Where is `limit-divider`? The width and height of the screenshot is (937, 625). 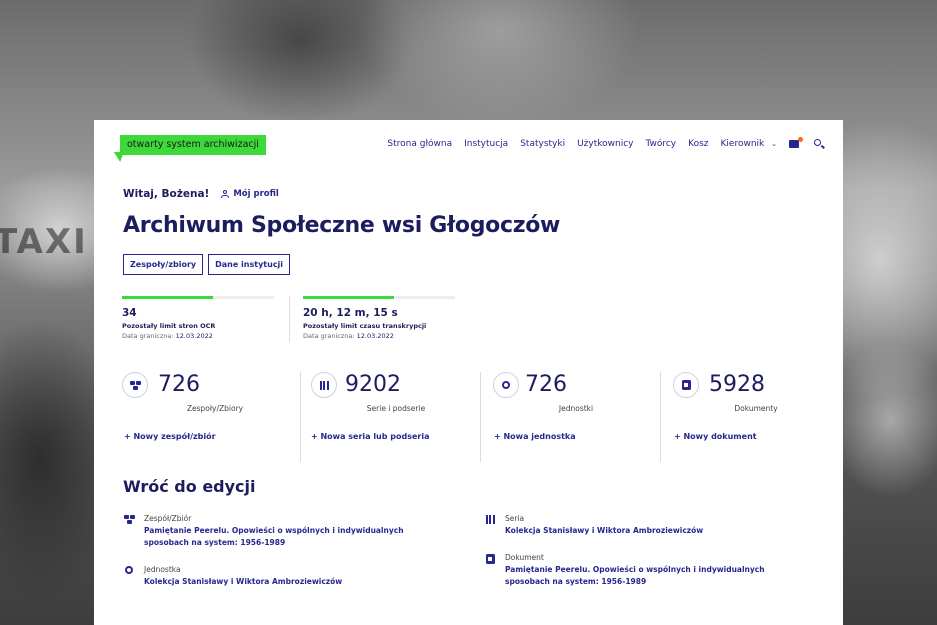
limit-divider is located at coordinates (289, 319).